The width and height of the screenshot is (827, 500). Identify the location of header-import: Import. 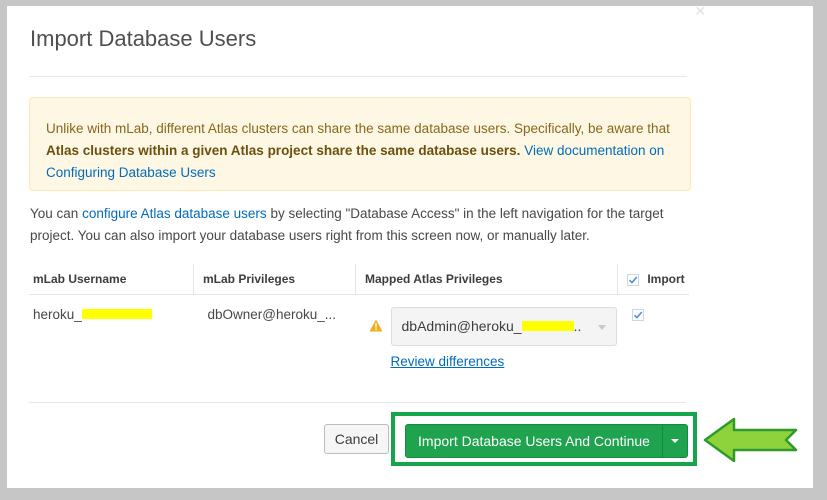
(653, 279).